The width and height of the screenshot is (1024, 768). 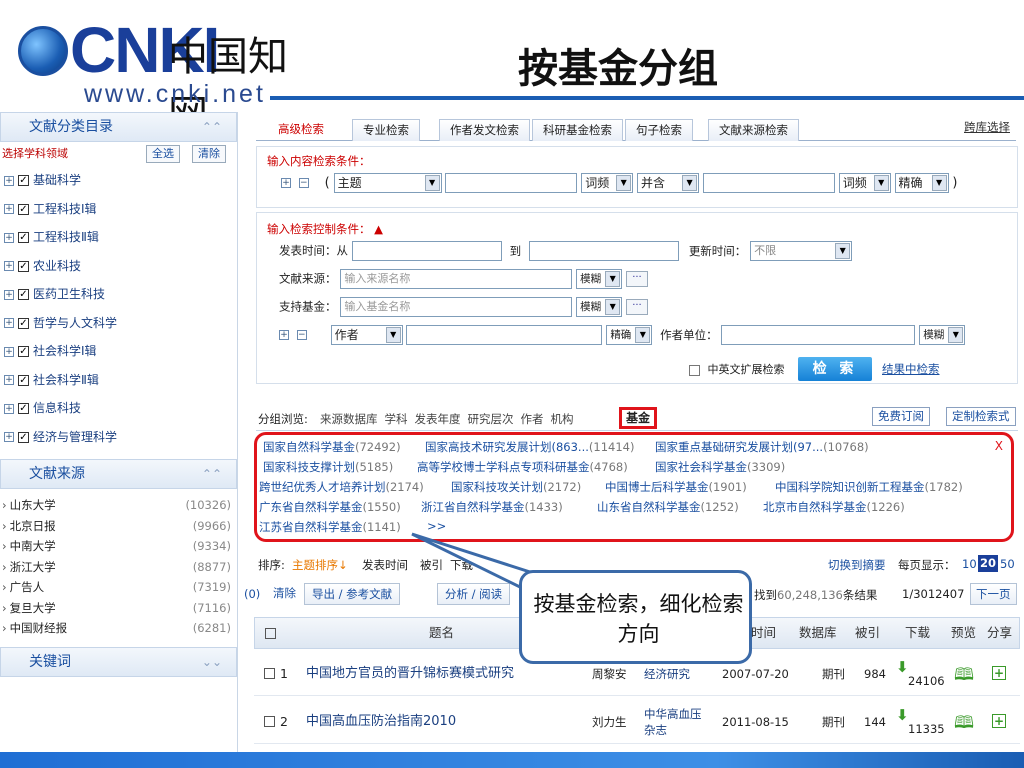 What do you see at coordinates (911, 369) in the screenshot?
I see `search-in-results-link: 结果中检索` at bounding box center [911, 369].